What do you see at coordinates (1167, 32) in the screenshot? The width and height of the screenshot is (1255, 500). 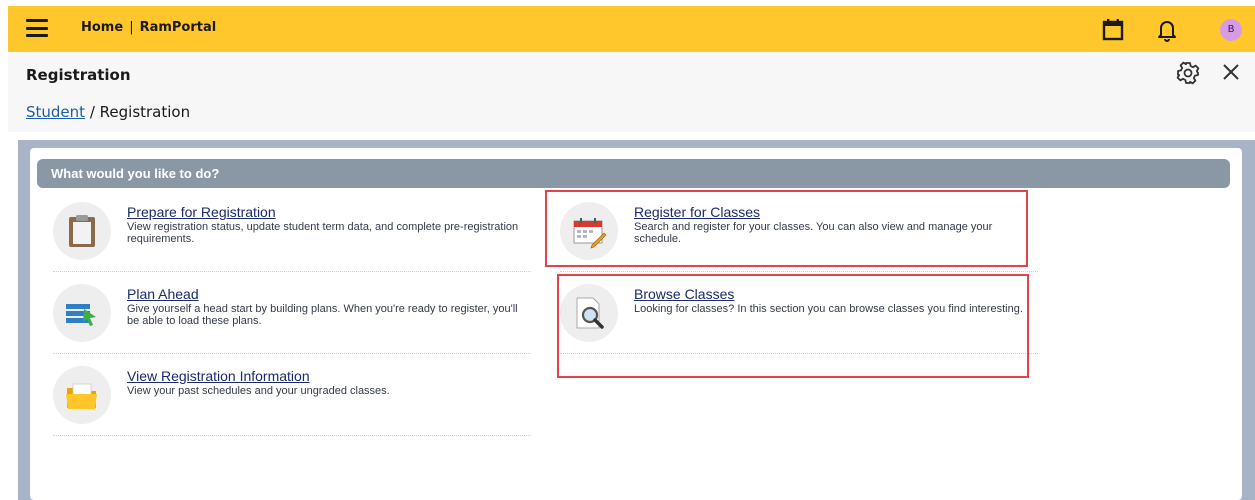 I see `bell-icon` at bounding box center [1167, 32].